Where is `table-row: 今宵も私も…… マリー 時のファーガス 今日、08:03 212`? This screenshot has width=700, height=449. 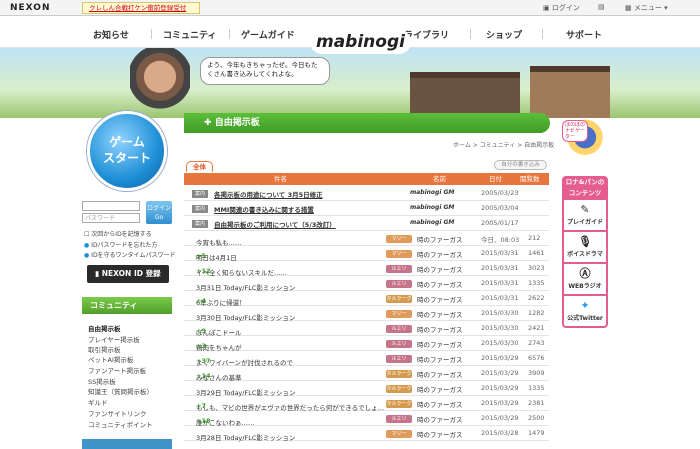 table-row: 今宵も私も…… マリー 時のファーガス 今日、08:03 212 is located at coordinates (366, 239).